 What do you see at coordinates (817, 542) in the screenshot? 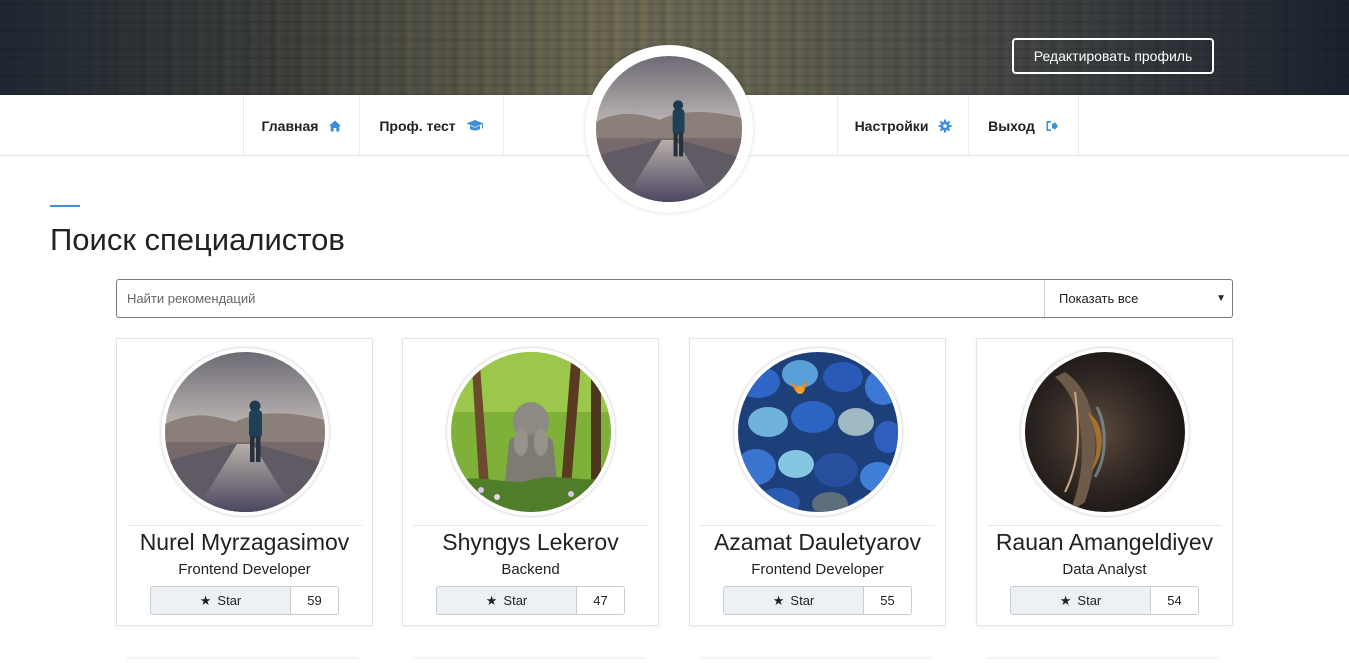
I see `specialist-name: Azamat Dauletyarov` at bounding box center [817, 542].